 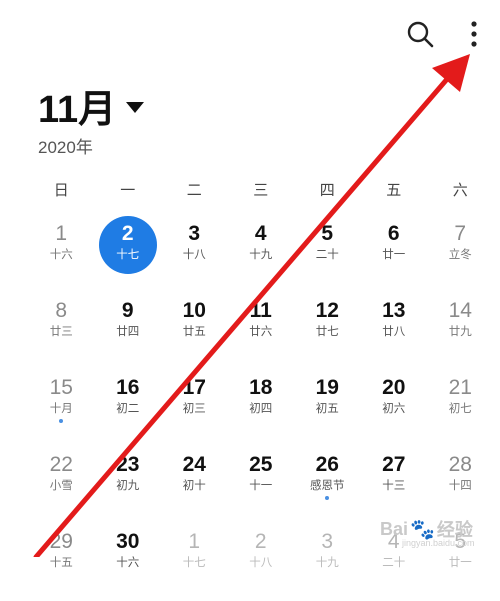 I want to click on day-number: 5, so click(x=327, y=233).